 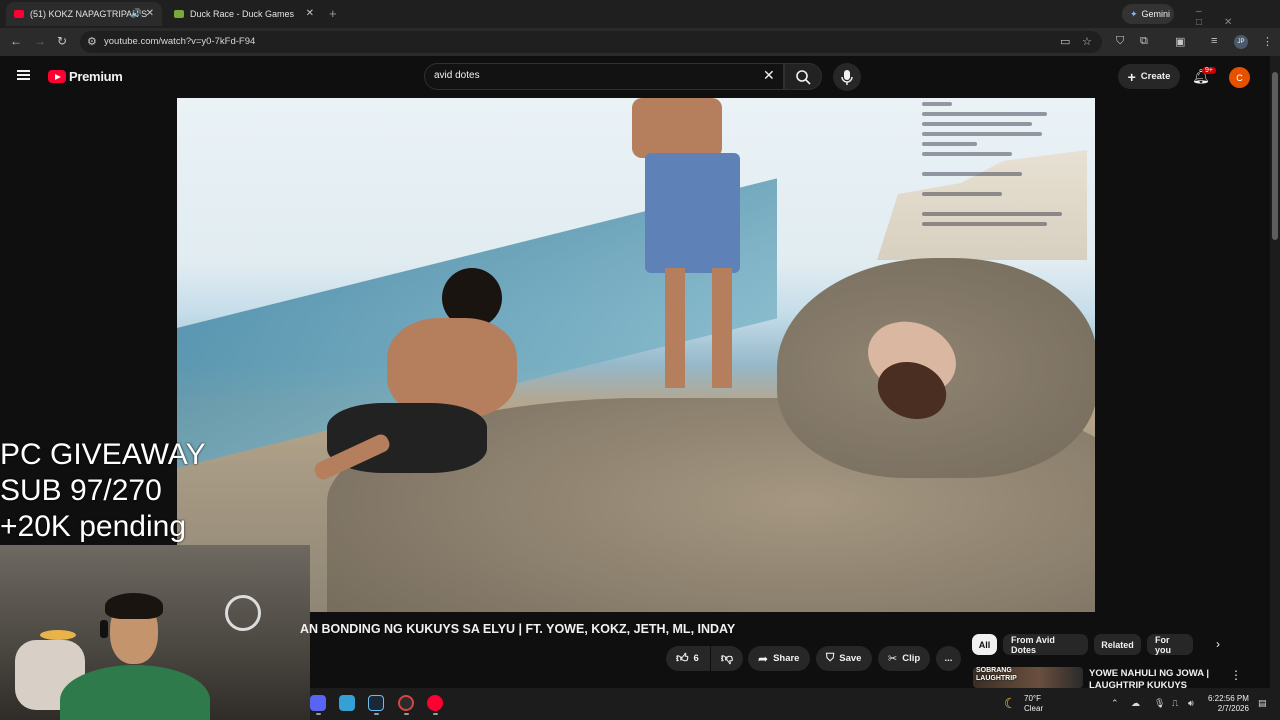 I want to click on share-icon: ➦, so click(x=763, y=658).